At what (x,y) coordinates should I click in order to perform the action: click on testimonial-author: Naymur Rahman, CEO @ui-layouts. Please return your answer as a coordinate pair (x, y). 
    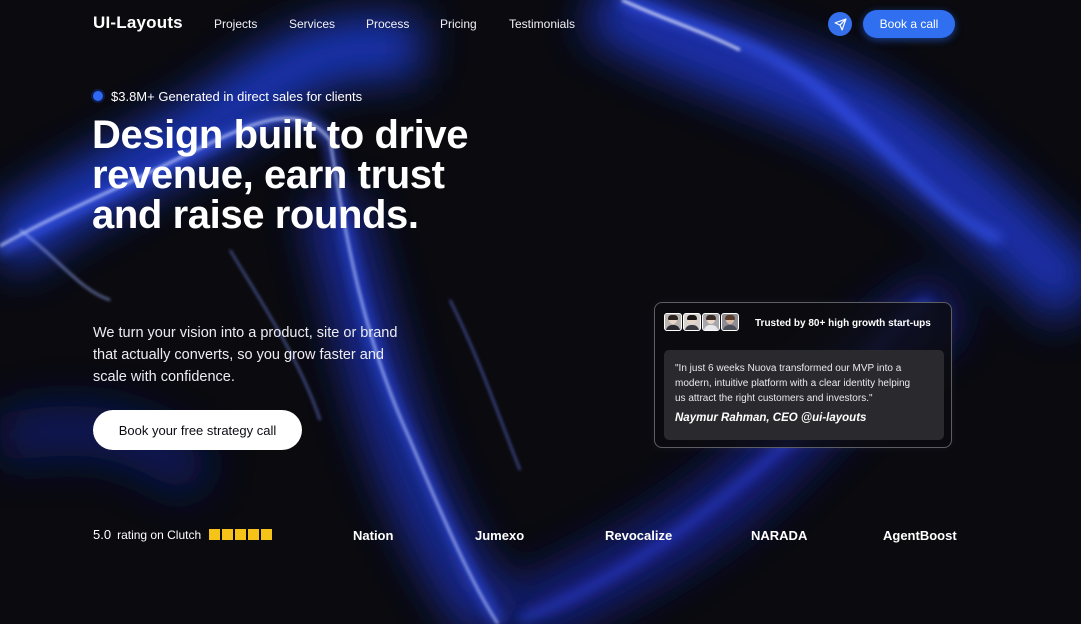
    Looking at the image, I should click on (771, 418).